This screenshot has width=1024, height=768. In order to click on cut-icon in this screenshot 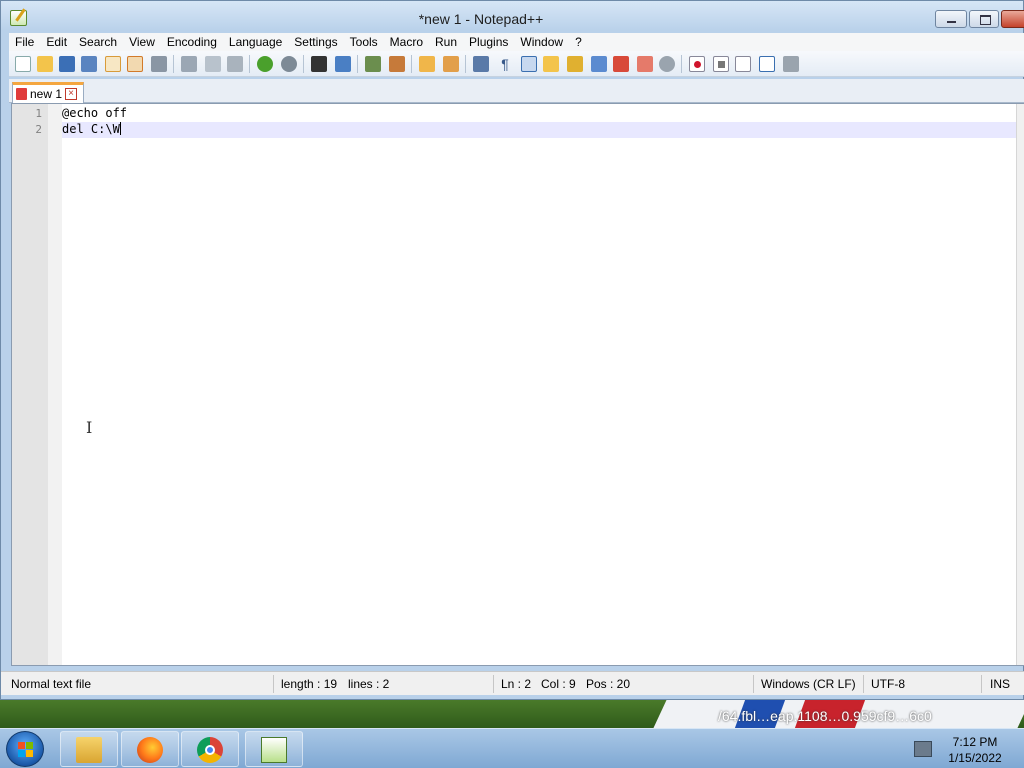, I will do `click(189, 64)`.